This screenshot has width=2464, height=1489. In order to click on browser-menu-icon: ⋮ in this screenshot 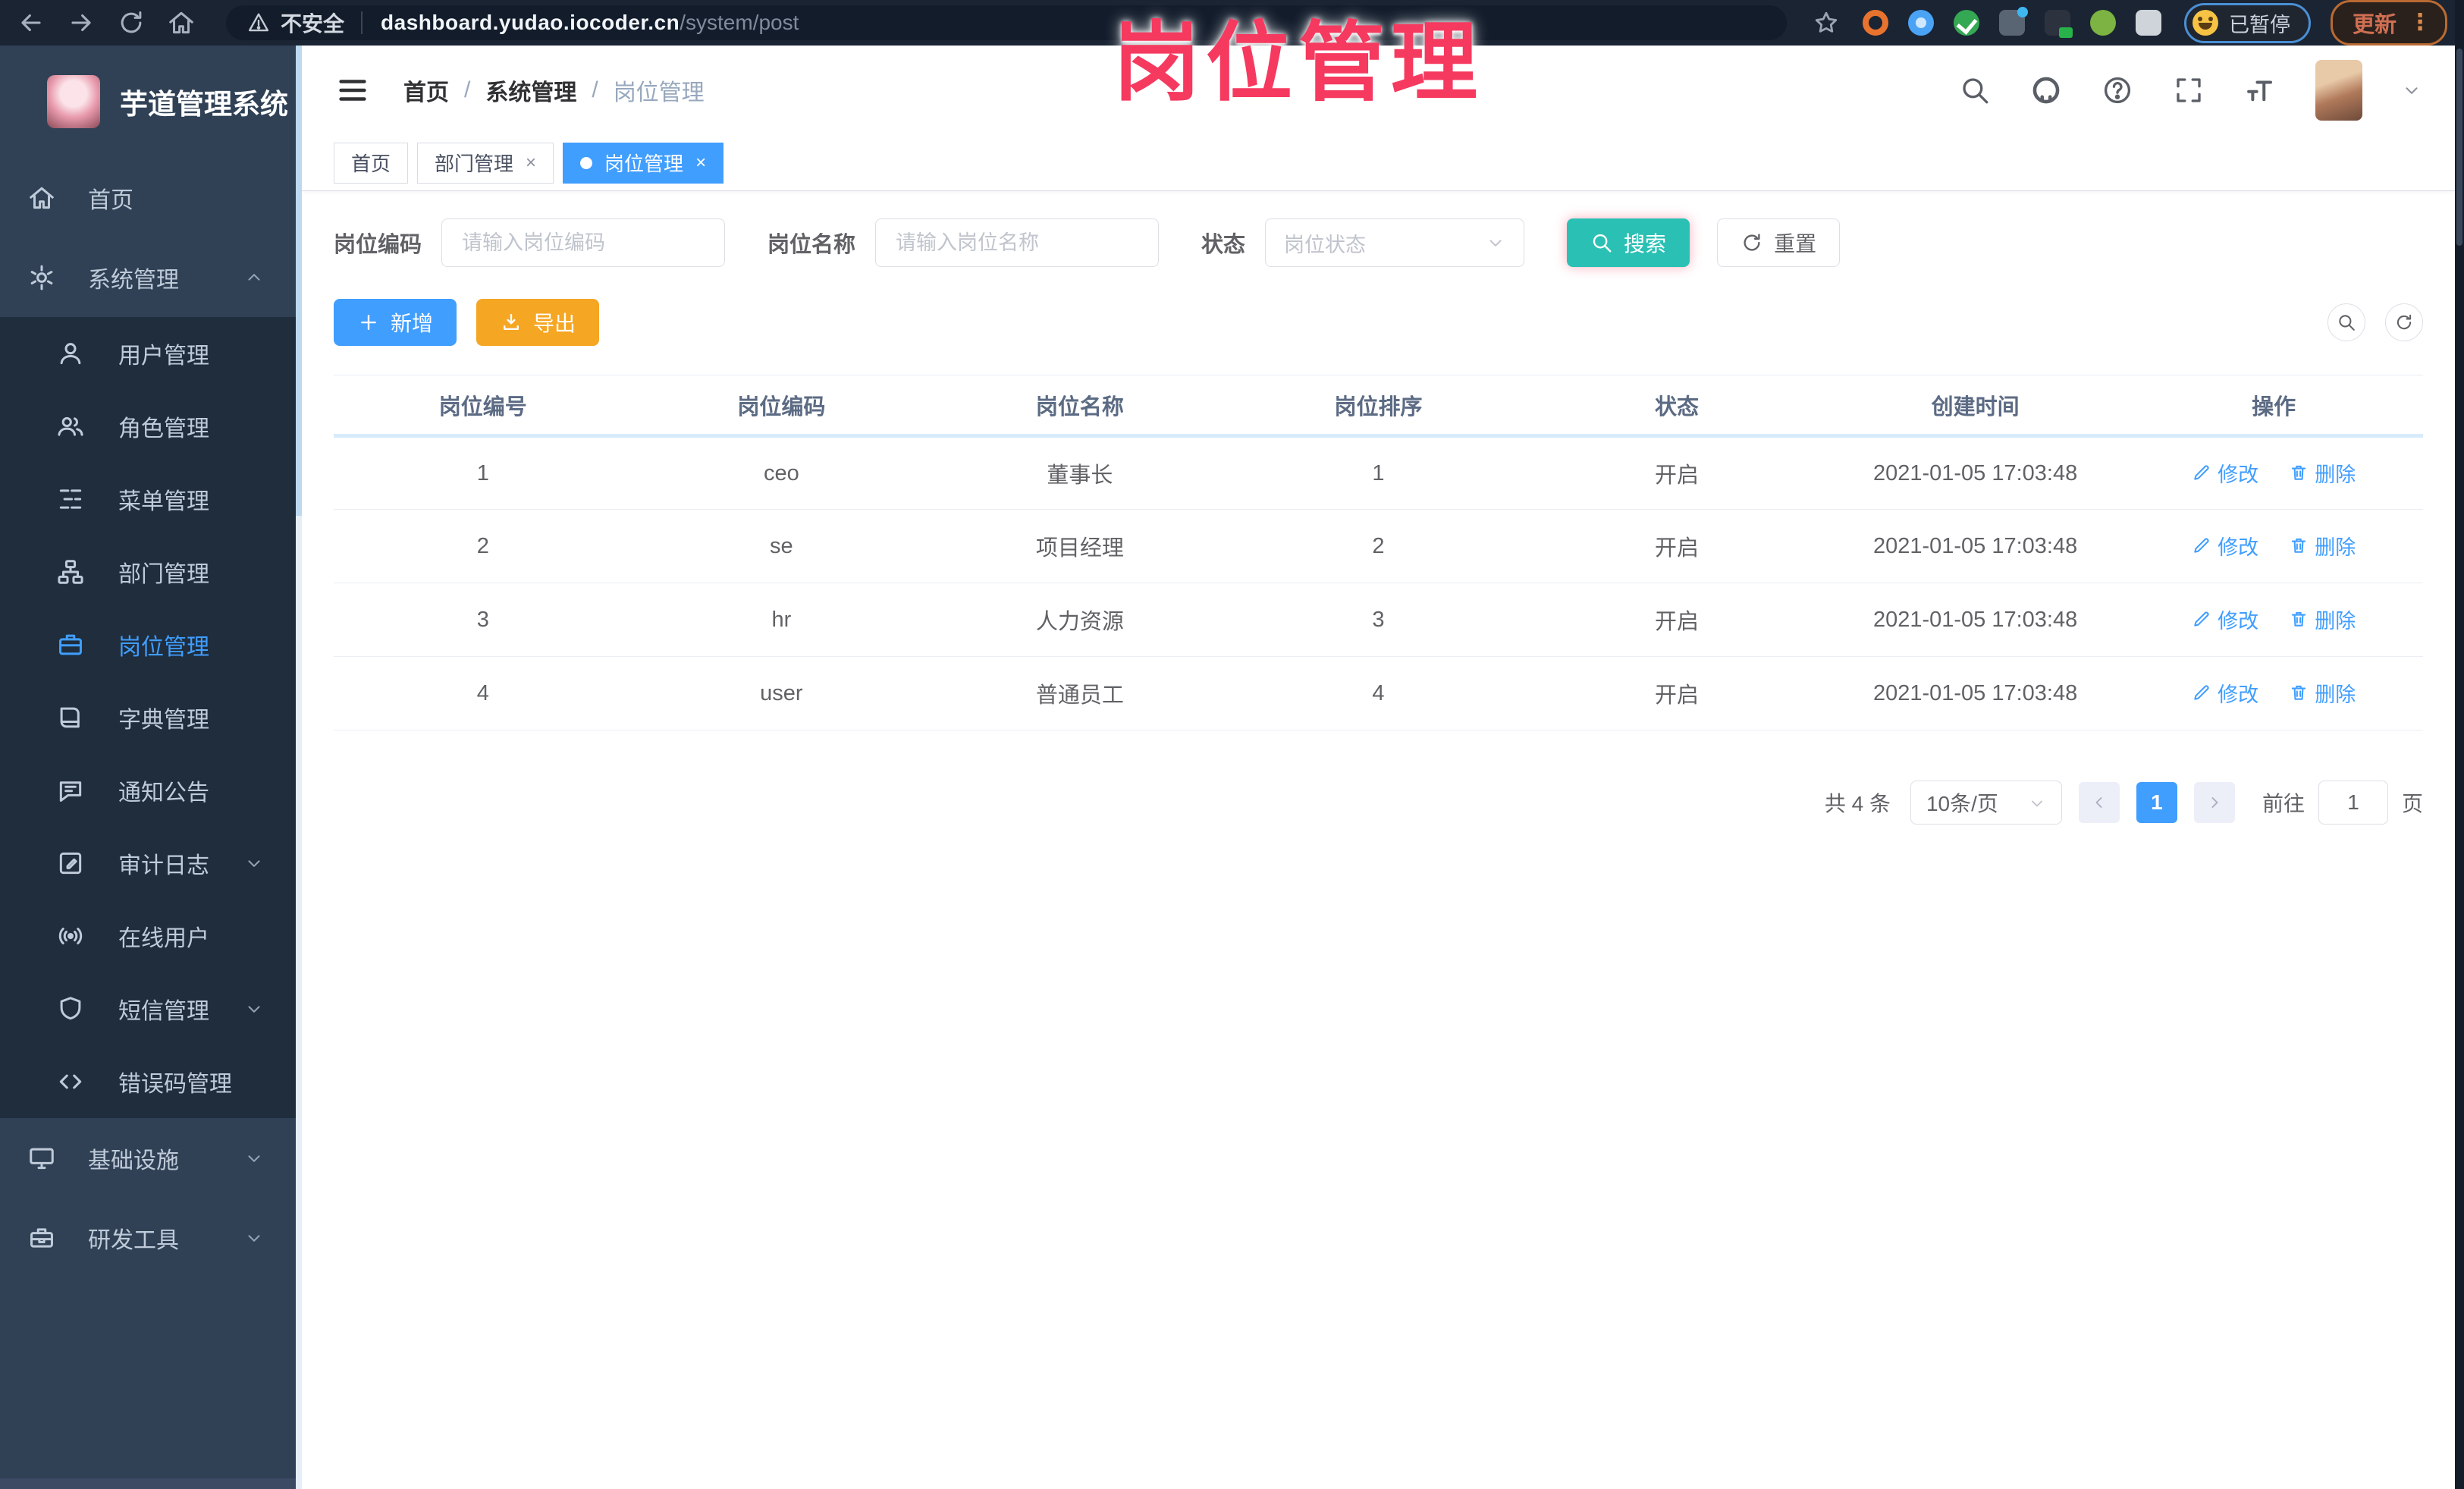, I will do `click(2420, 22)`.